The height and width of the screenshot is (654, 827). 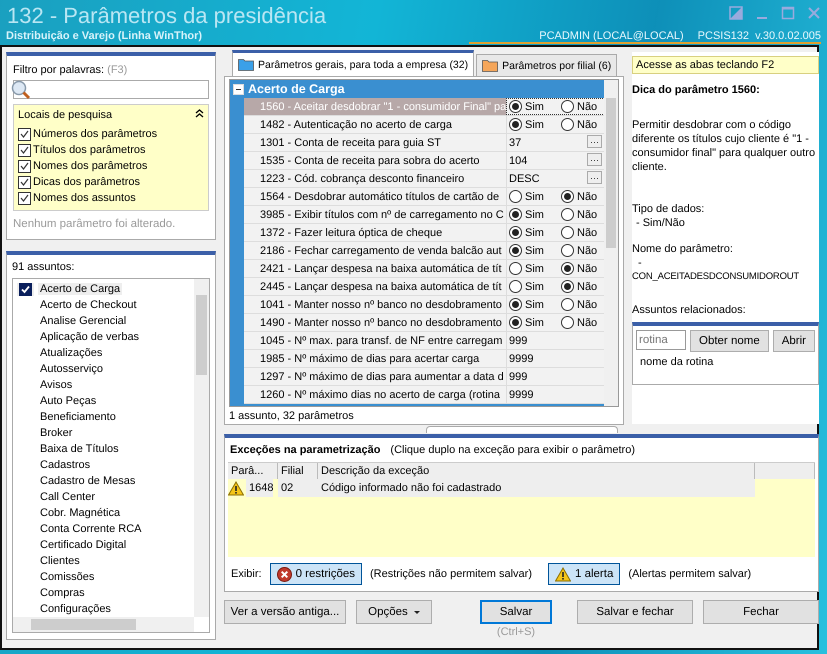 I want to click on parameter-row: 1260 - Nº máximo dias no acerto de carga (rotina 9999, so click(x=424, y=395).